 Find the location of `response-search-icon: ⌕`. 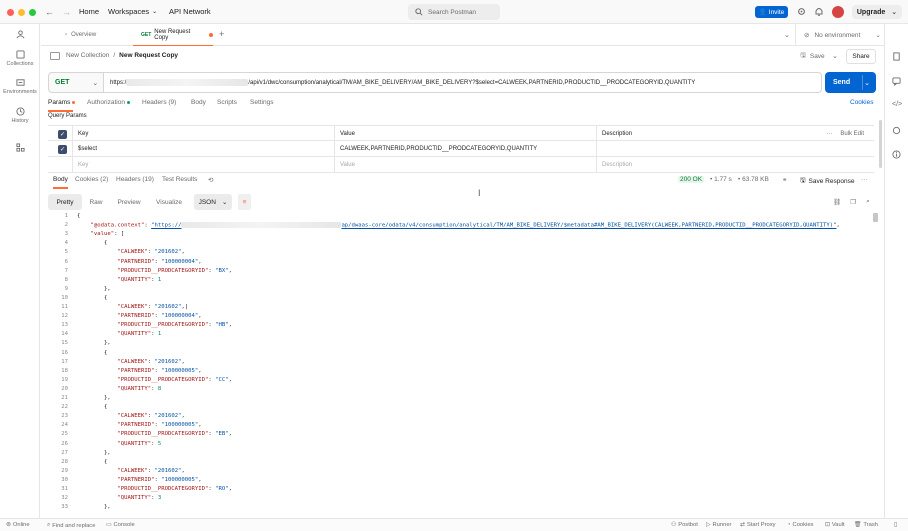

response-search-icon: ⌕ is located at coordinates (868, 202).